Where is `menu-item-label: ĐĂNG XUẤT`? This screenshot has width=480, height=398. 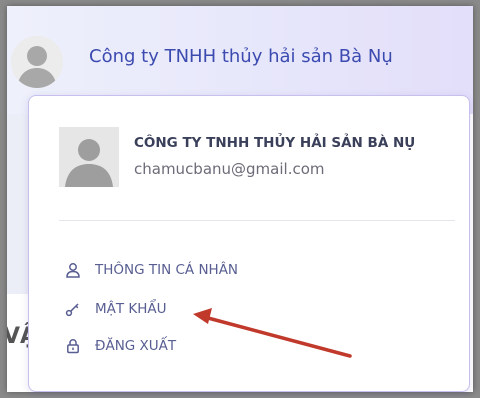 menu-item-label: ĐĂNG XUẤT is located at coordinates (136, 346).